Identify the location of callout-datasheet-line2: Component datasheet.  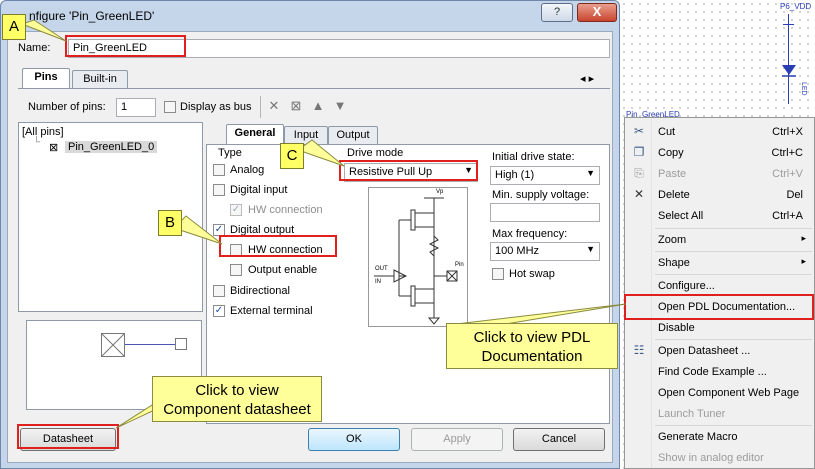
(237, 409).